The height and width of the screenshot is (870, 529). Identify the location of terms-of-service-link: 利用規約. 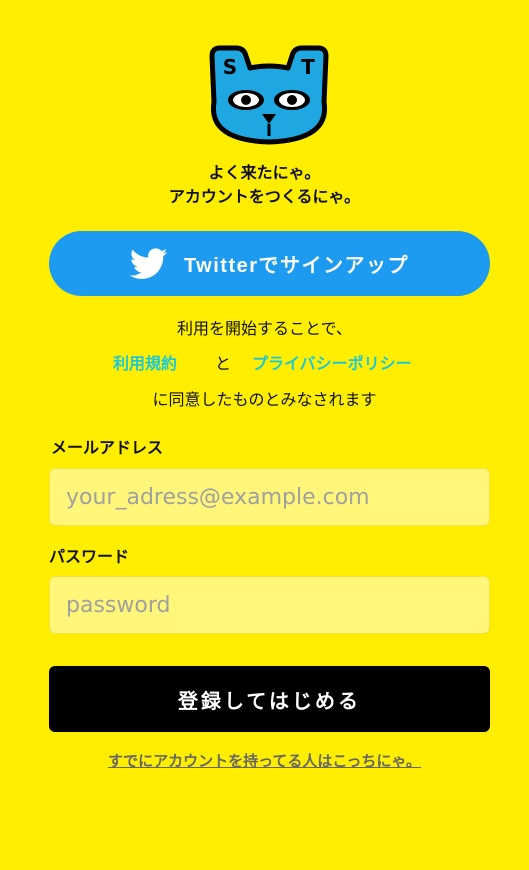
(145, 364).